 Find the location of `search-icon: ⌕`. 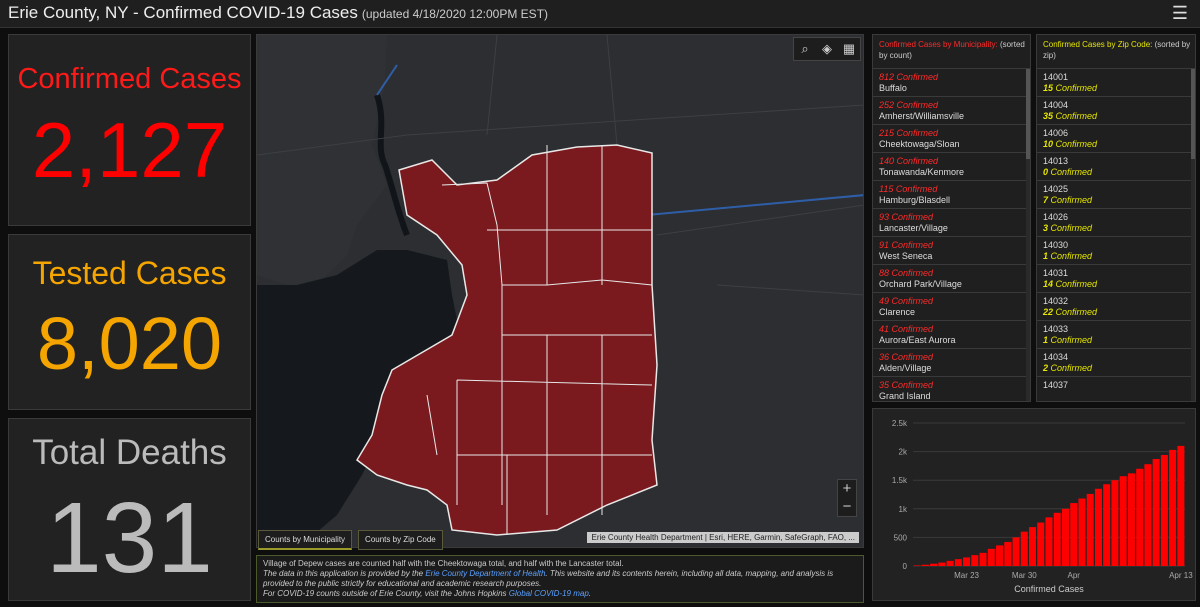

search-icon: ⌕ is located at coordinates (805, 49).